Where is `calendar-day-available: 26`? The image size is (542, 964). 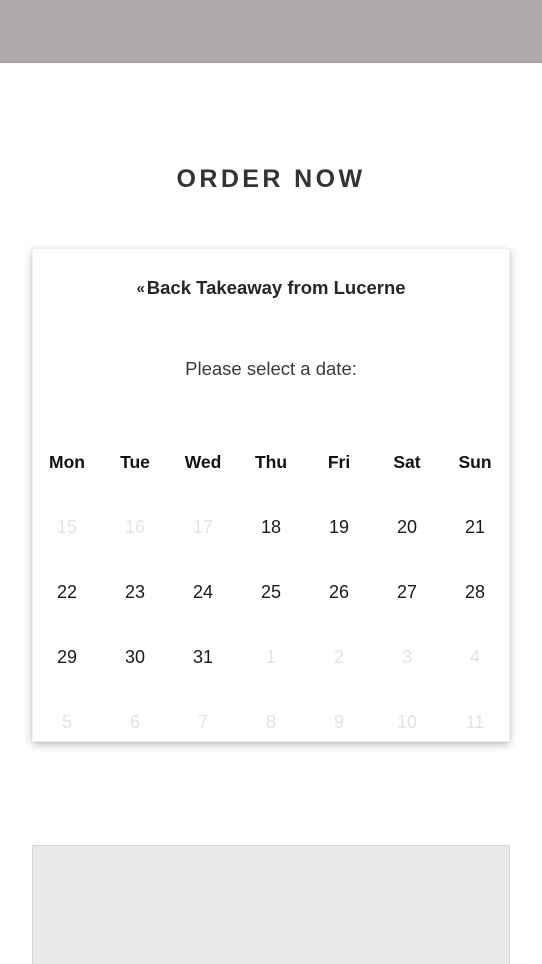
calendar-day-available: 26 is located at coordinates (339, 592).